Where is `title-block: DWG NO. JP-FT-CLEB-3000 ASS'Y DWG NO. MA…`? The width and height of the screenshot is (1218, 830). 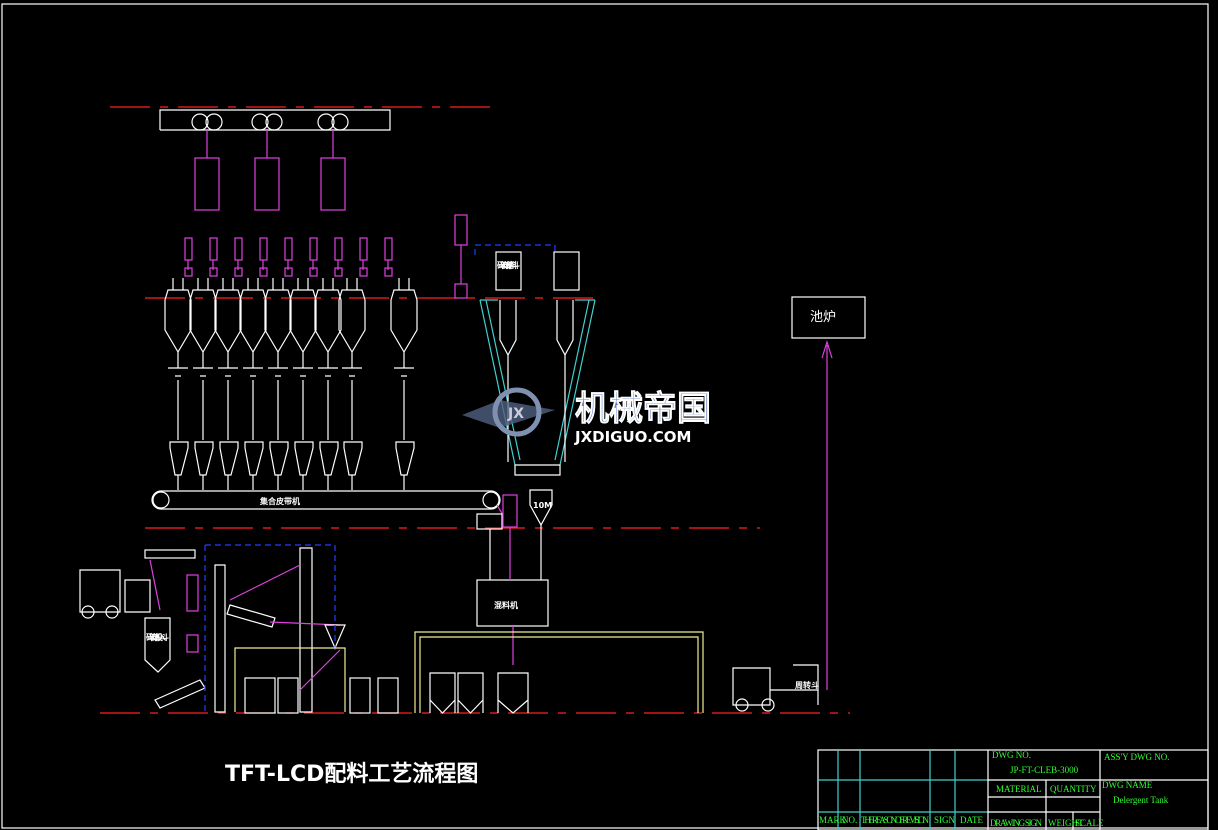 title-block: DWG NO. JP-FT-CLEB-3000 ASS'Y DWG NO. MA… is located at coordinates (1013, 789).